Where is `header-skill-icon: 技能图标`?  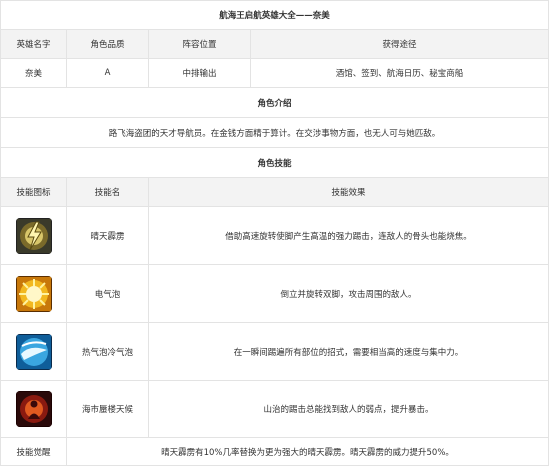
header-skill-icon: 技能图标 is located at coordinates (33, 192).